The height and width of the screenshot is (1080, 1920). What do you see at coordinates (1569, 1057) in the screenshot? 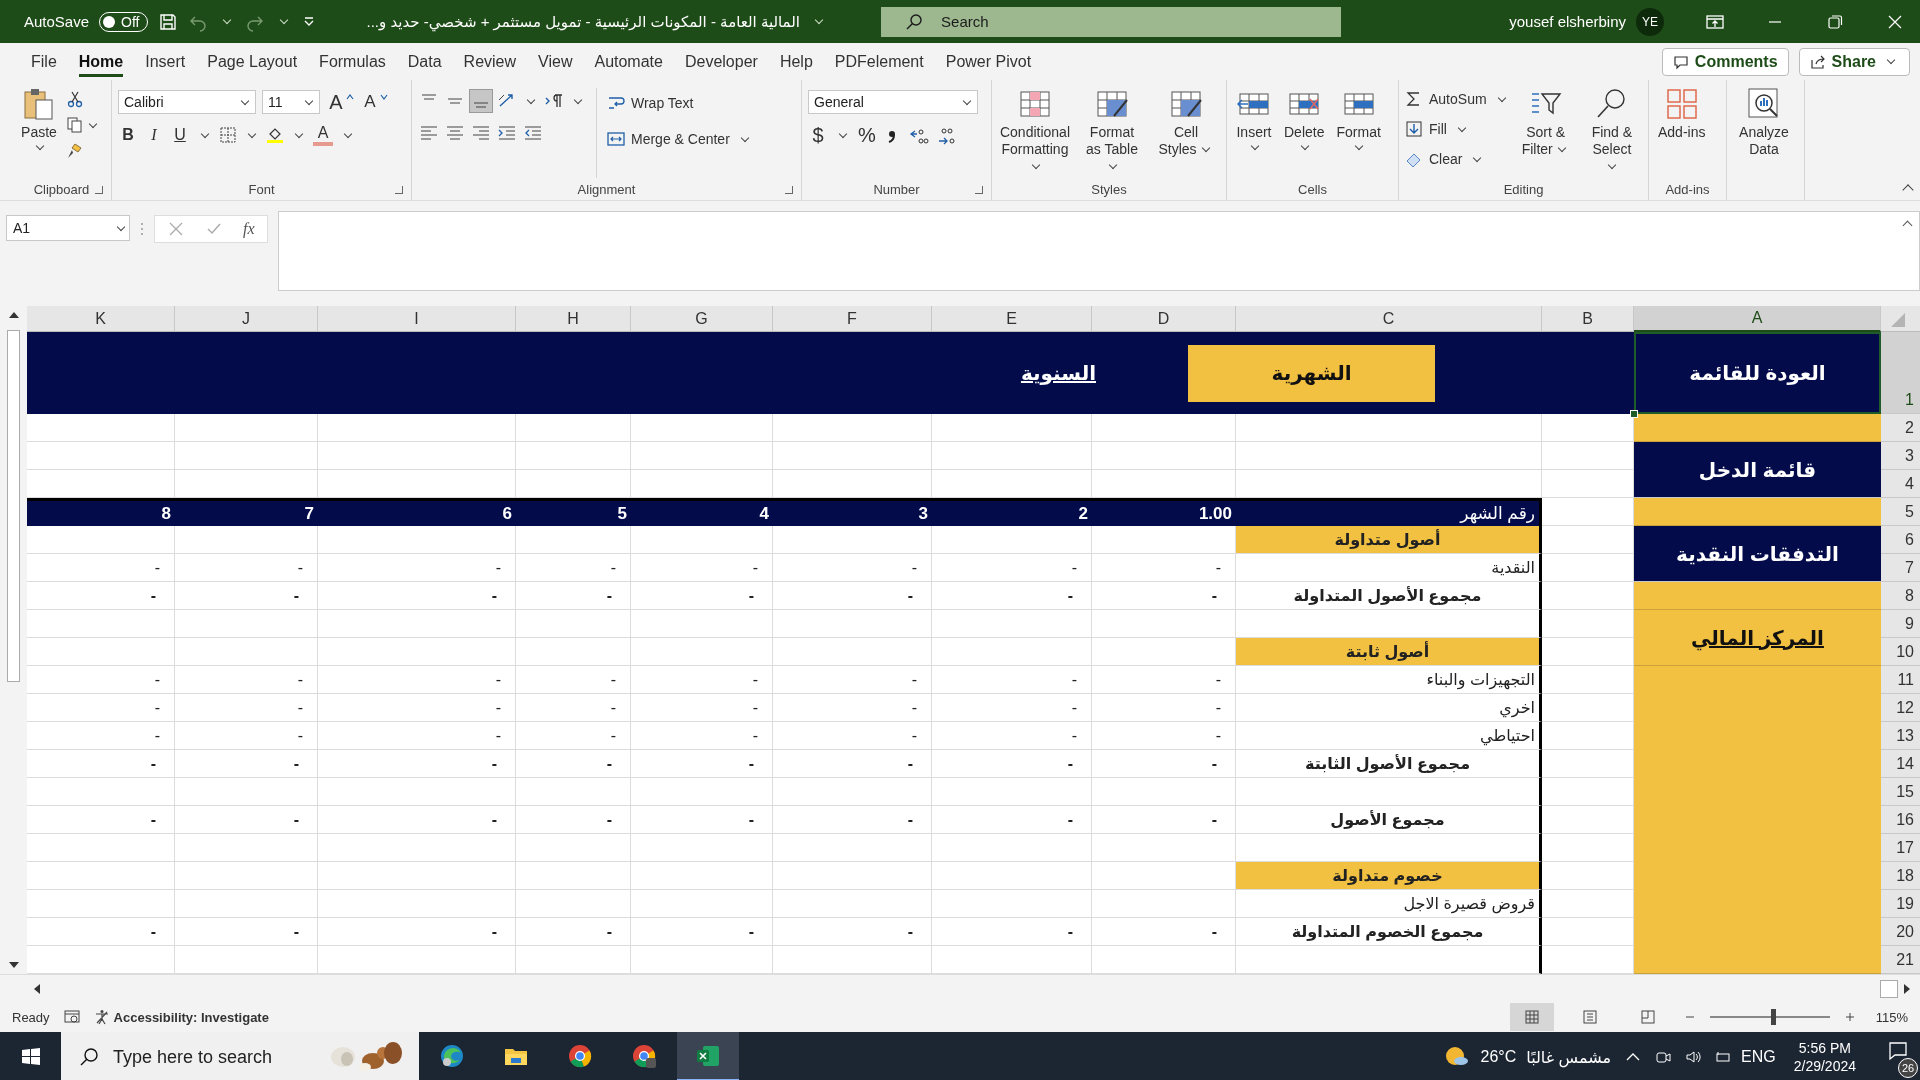
I see `weather-text: مشمس غالبًا` at bounding box center [1569, 1057].